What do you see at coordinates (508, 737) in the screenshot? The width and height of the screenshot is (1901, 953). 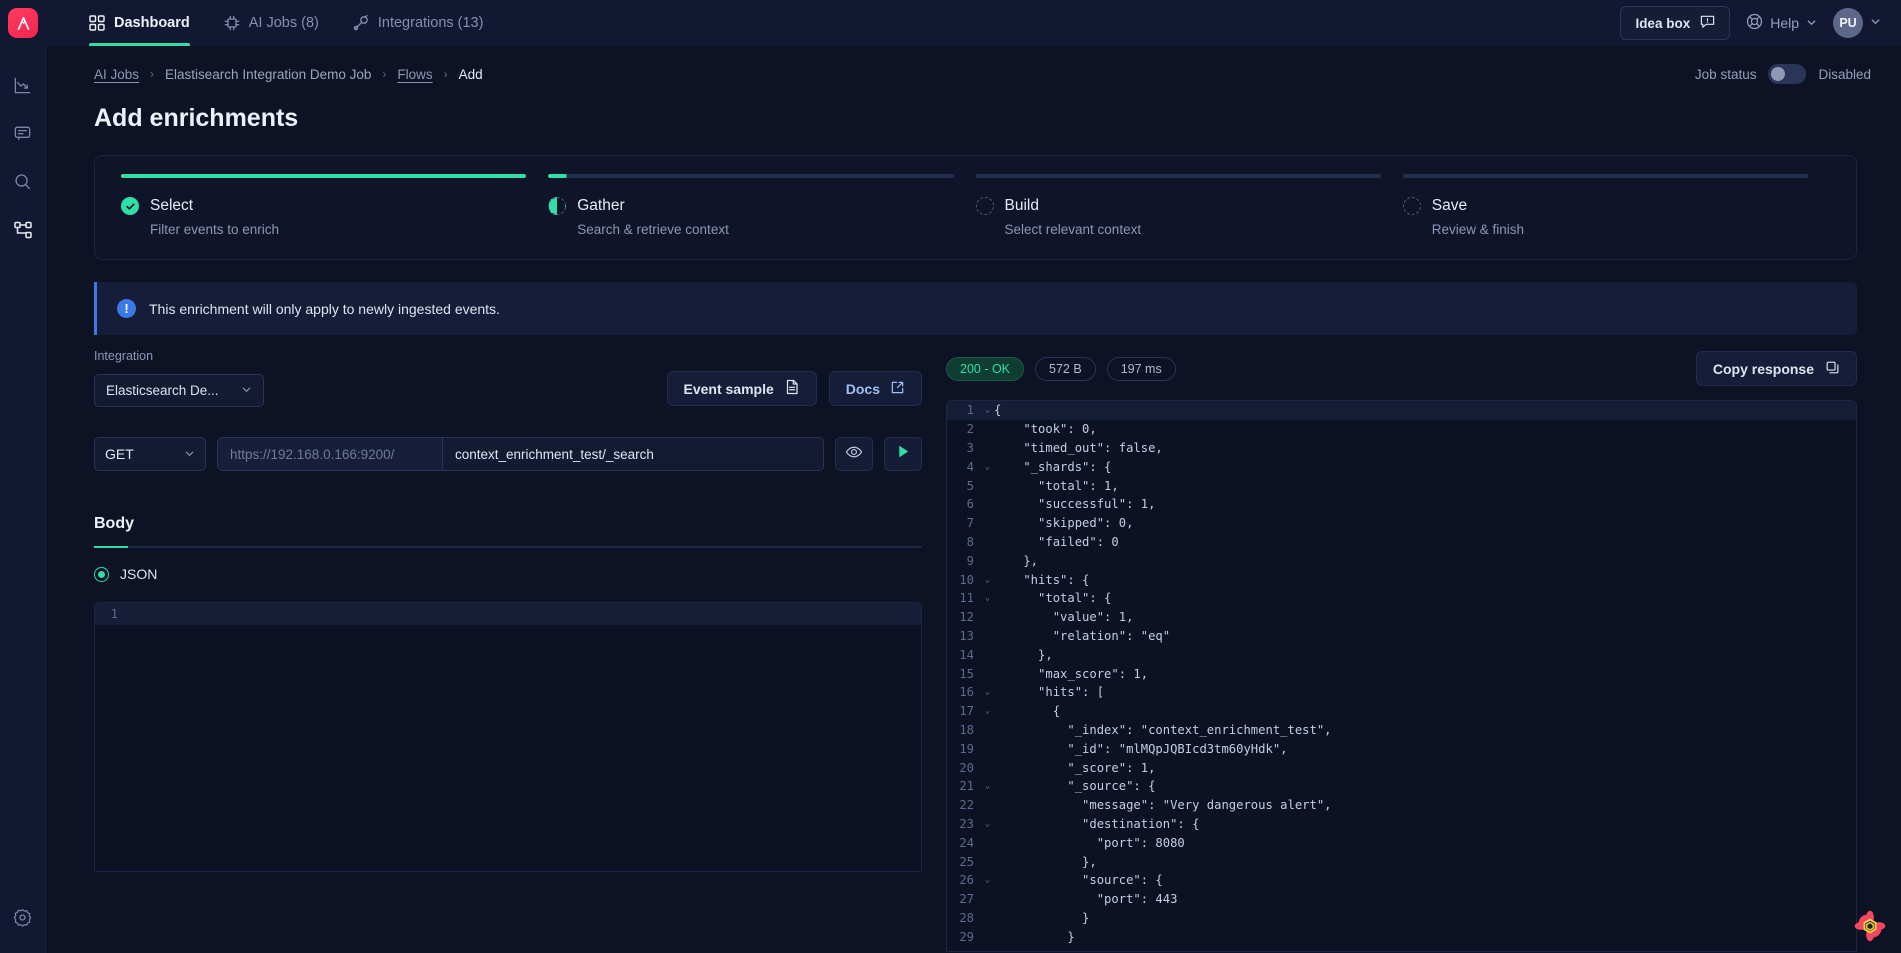 I see `body-json-editor: 1` at bounding box center [508, 737].